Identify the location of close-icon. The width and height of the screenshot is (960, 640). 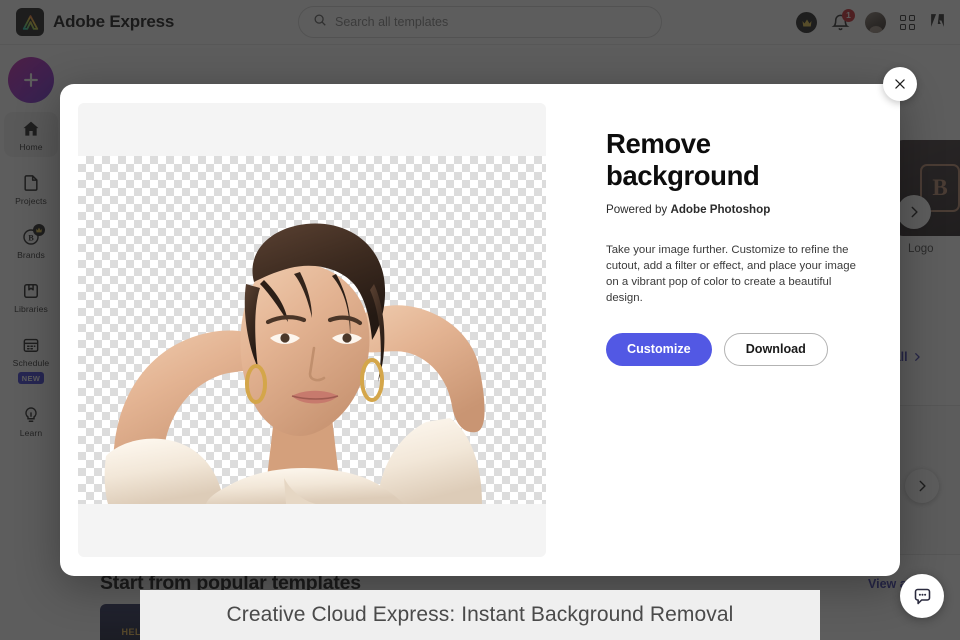
(900, 84).